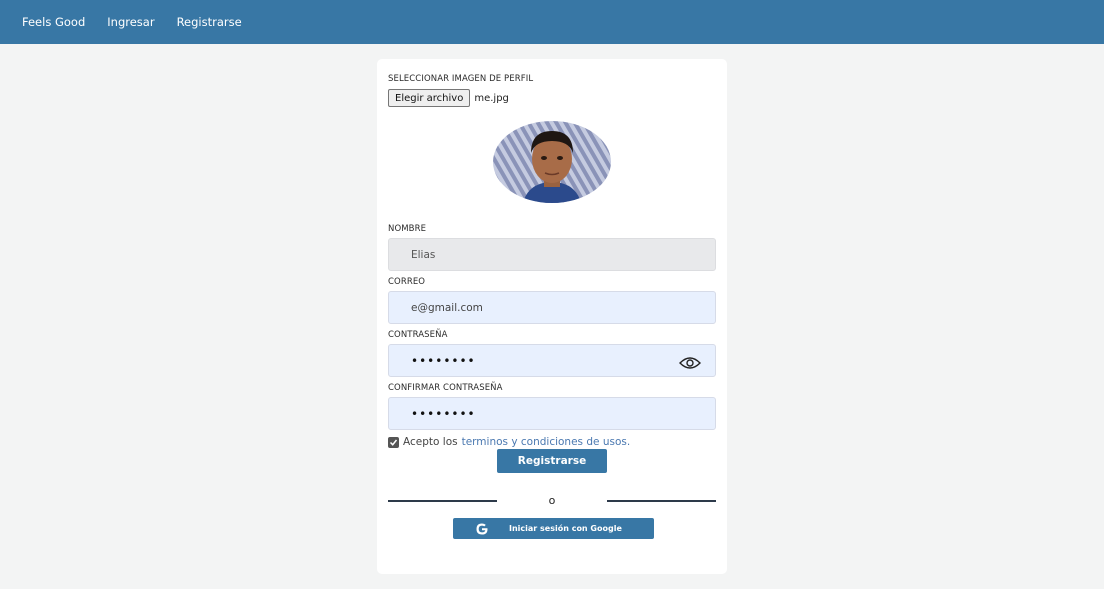  I want to click on check-icon, so click(393, 442).